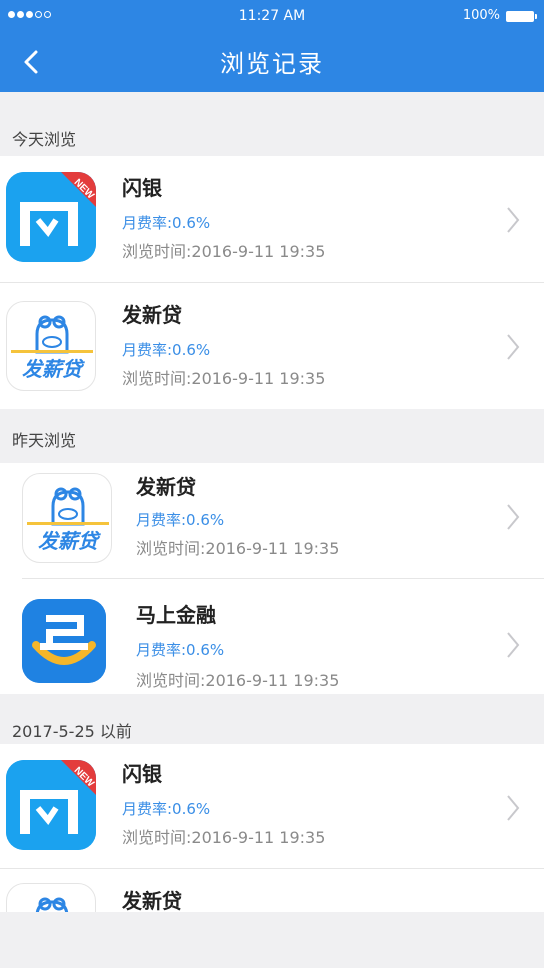 This screenshot has height=968, width=544. What do you see at coordinates (44, 440) in the screenshot?
I see `section-header-yesterday: 昨天浏览` at bounding box center [44, 440].